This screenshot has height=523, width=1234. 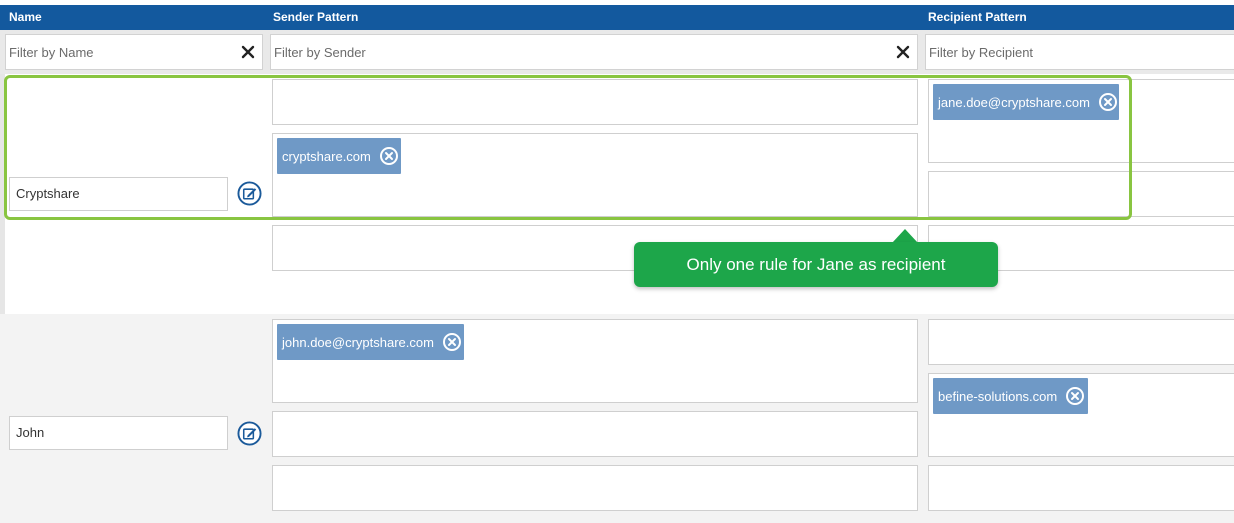 I want to click on table-header, so click(x=617, y=17).